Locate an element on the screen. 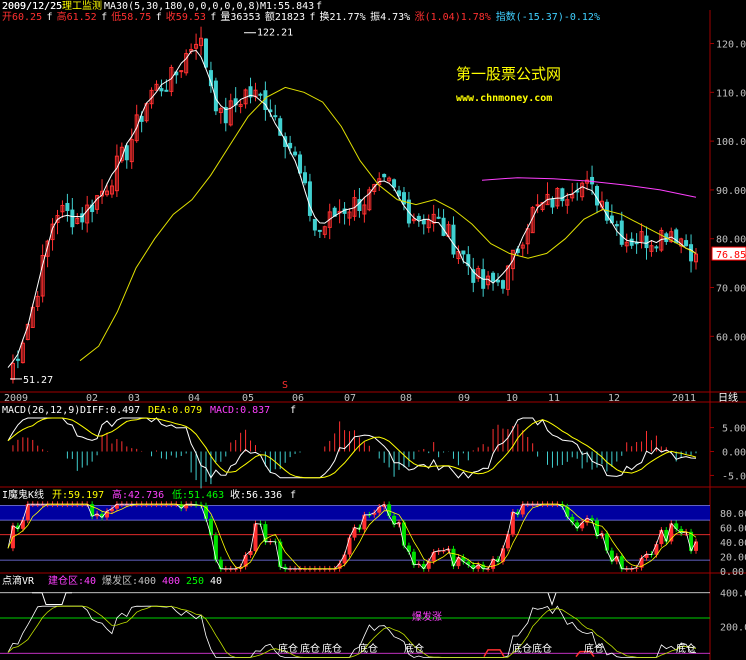  current-price-label: 76.85 is located at coordinates (731, 255).